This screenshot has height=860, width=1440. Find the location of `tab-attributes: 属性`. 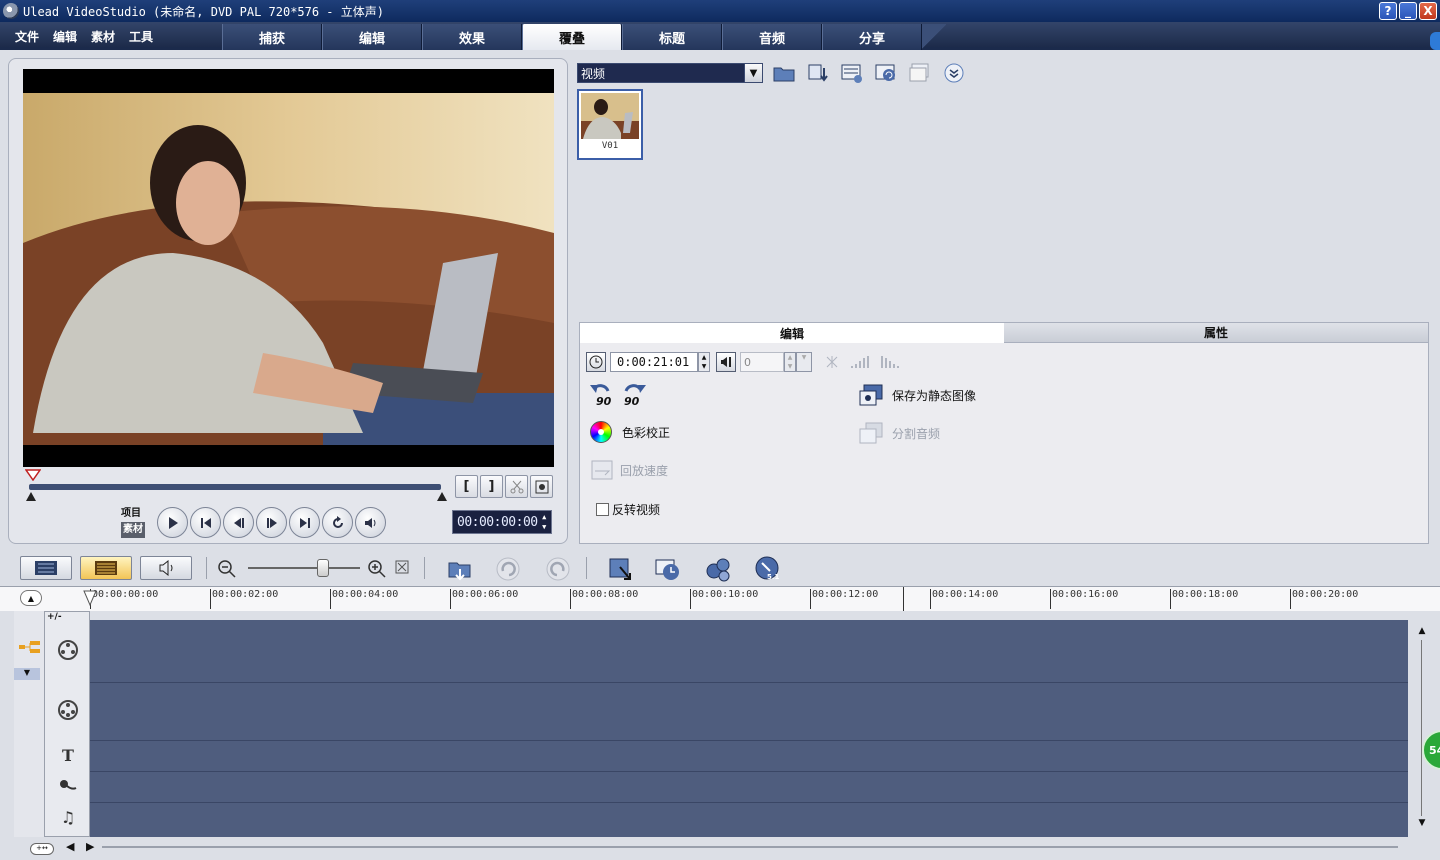

tab-attributes: 属性 is located at coordinates (1216, 333).